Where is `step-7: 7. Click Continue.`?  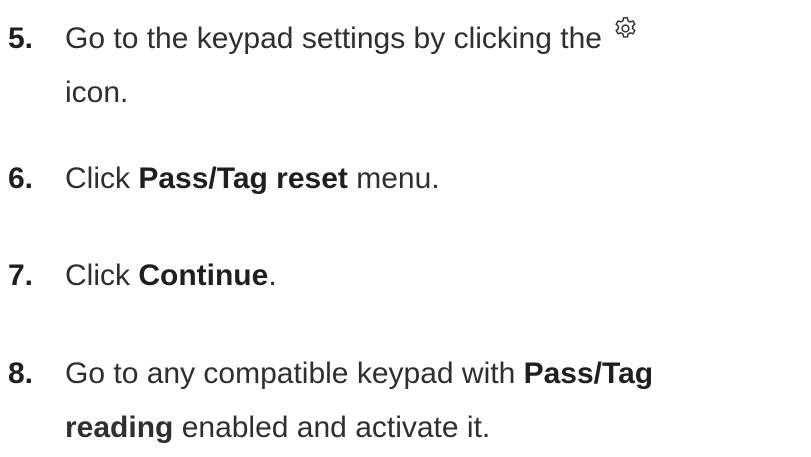 step-7: 7. Click Continue. is located at coordinates (408, 276).